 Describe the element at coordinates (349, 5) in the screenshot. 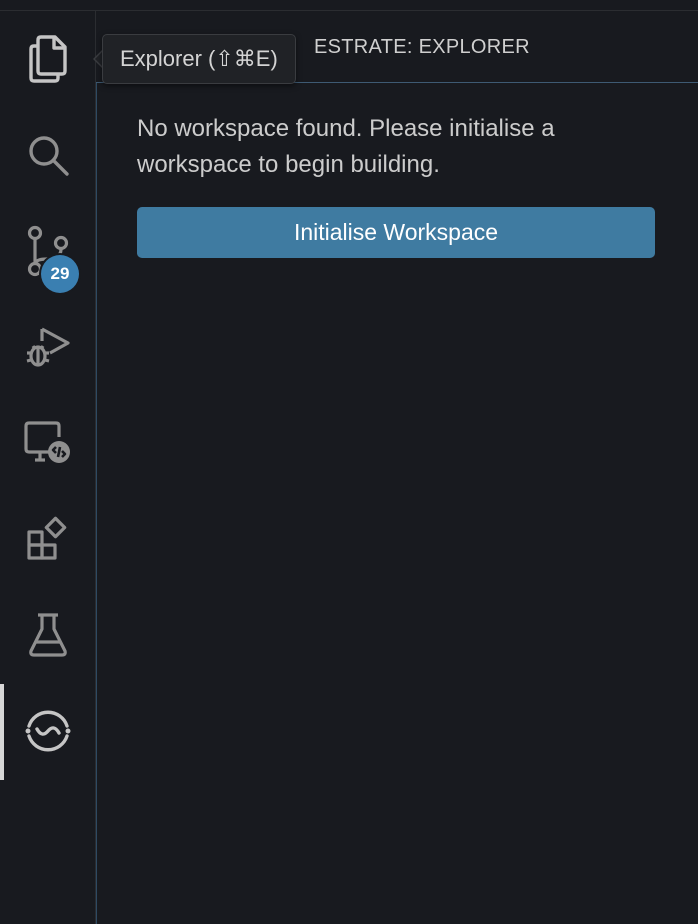

I see `title-strip` at that location.